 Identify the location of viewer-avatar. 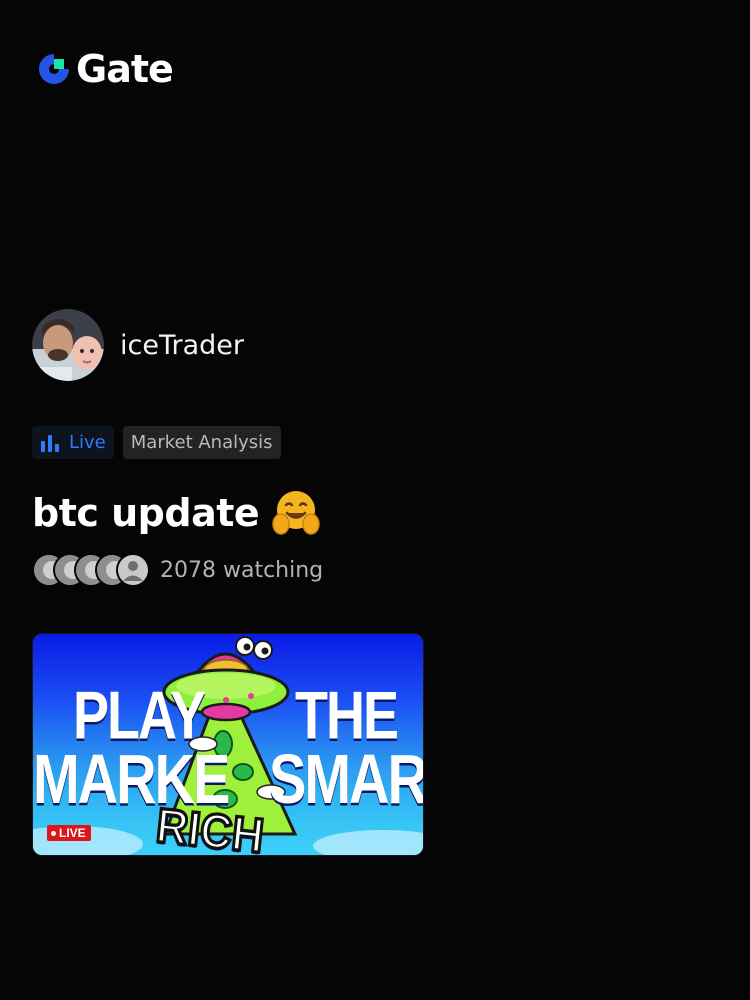
(133, 570).